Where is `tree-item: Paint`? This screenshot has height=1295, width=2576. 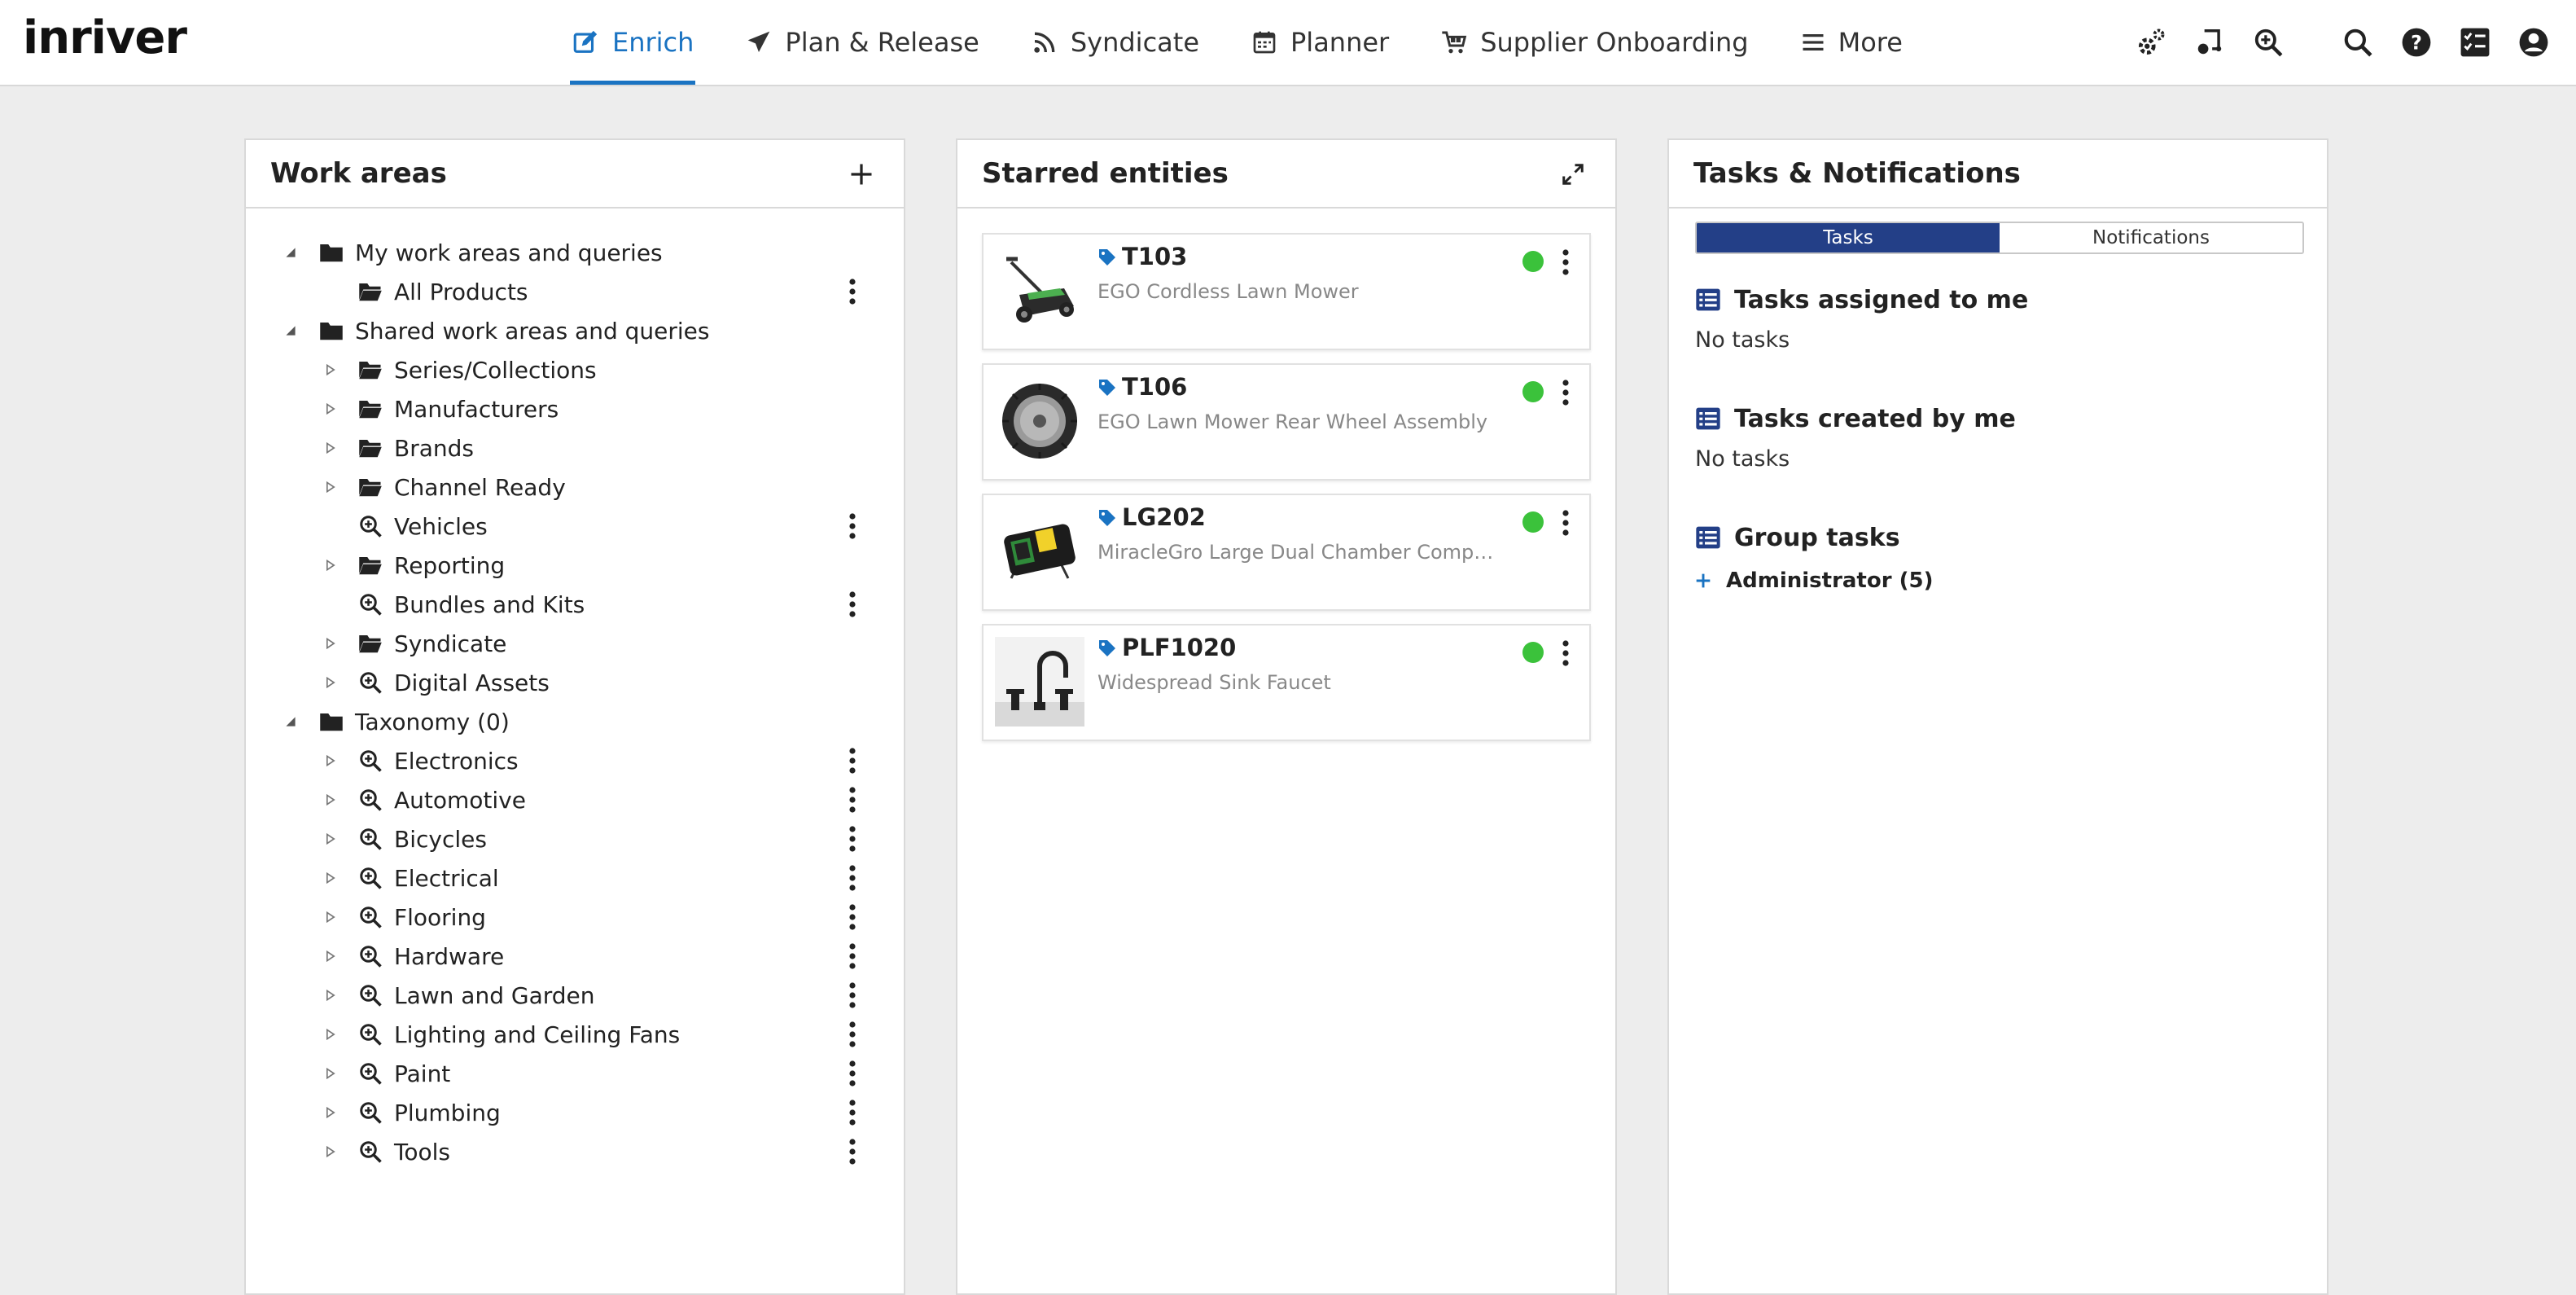
tree-item: Paint is located at coordinates (575, 1073).